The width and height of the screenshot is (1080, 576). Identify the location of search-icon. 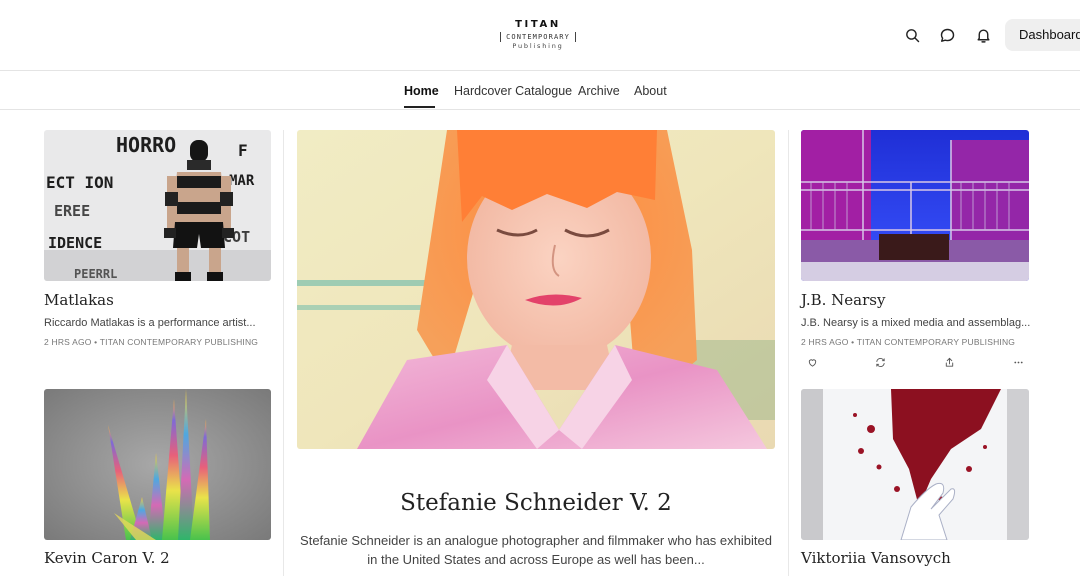
(912, 35).